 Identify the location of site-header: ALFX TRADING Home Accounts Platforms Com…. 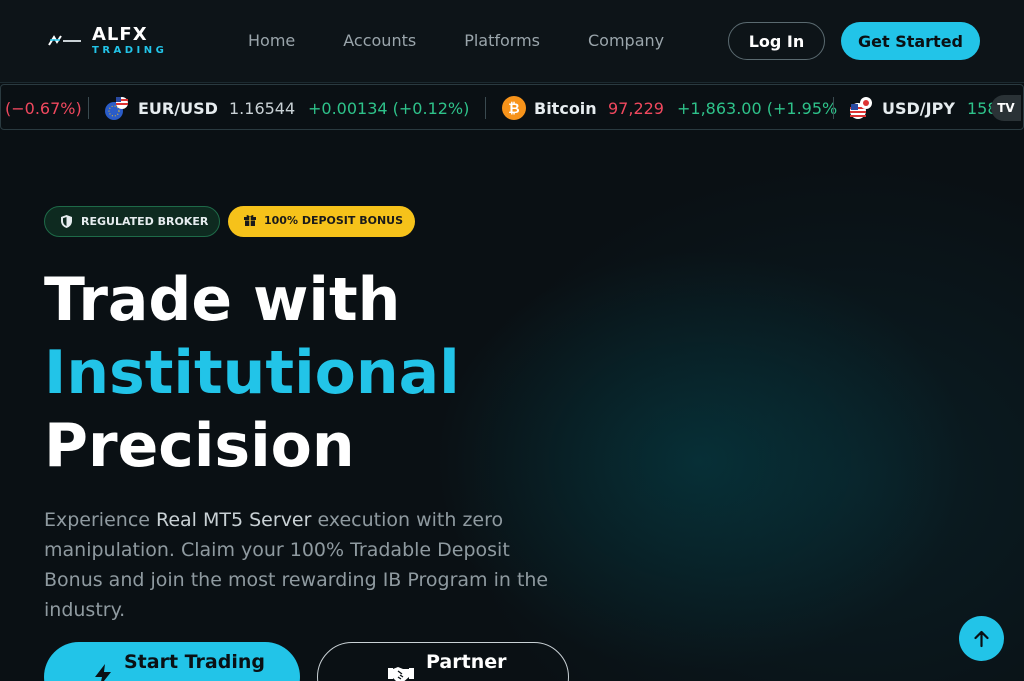
(512, 41).